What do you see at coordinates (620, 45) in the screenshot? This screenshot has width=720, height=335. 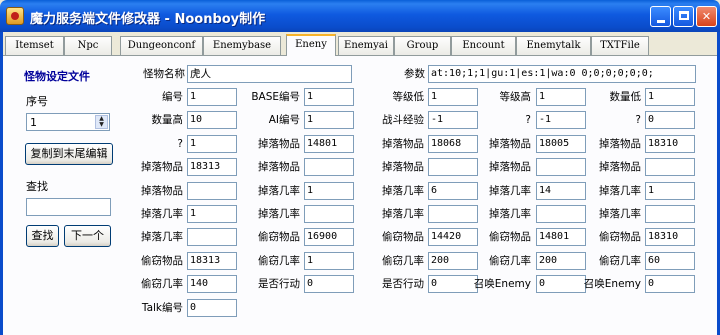 I see `tab-txtfile: TXTFile` at bounding box center [620, 45].